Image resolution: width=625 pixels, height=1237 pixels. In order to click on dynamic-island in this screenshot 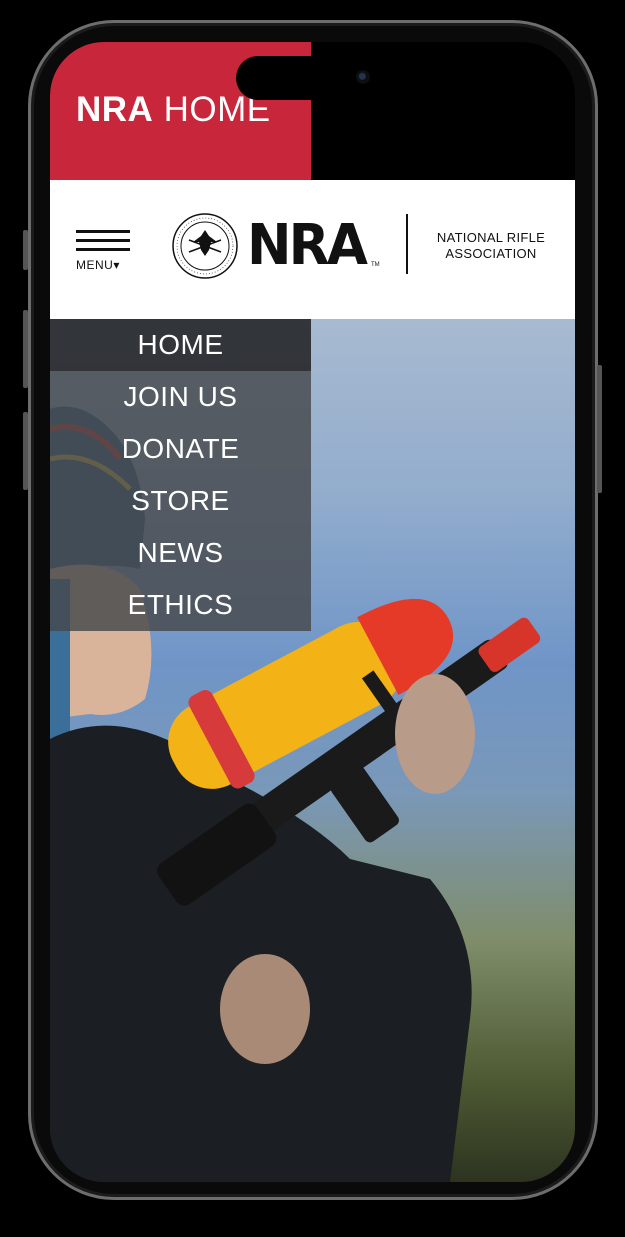, I will do `click(320, 78)`.